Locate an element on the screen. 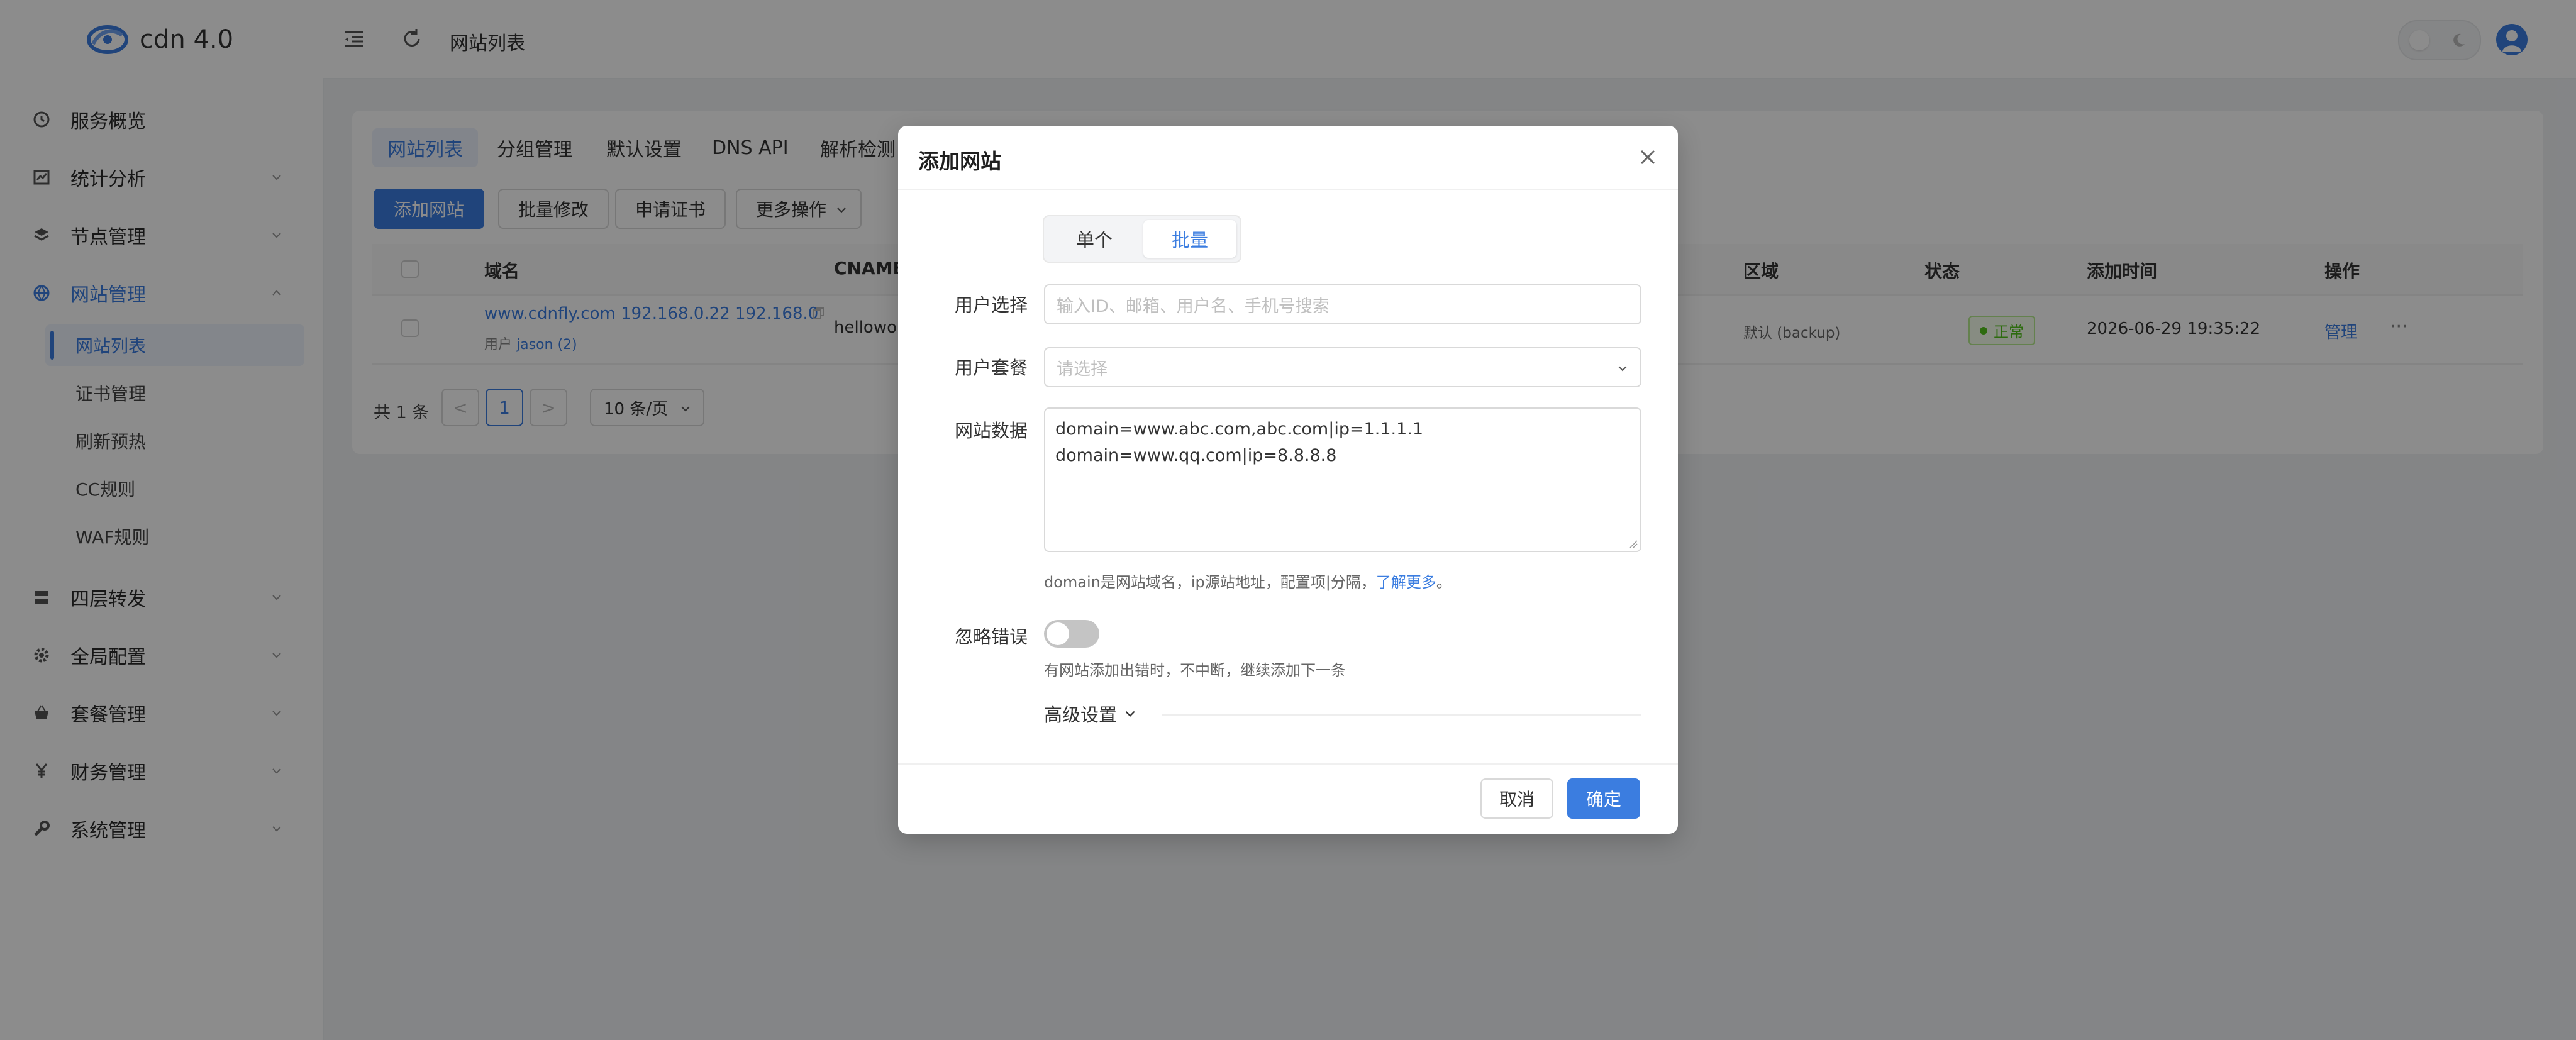  advanced-settings-toggle: 高级设置 is located at coordinates (1090, 713).